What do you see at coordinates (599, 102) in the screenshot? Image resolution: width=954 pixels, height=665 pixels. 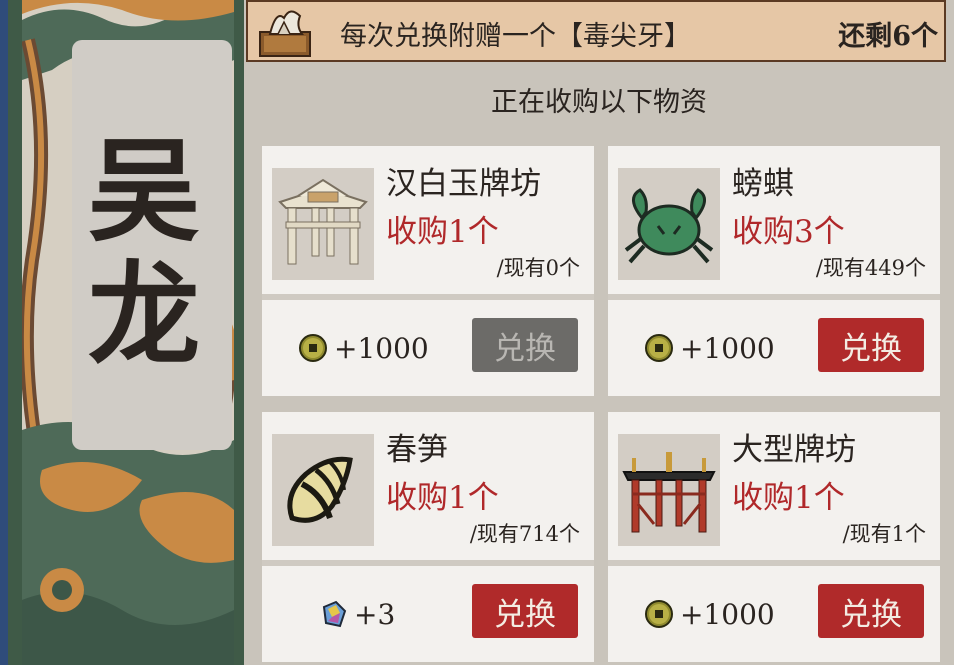 I see `section-heading: 正在收购以下物资` at bounding box center [599, 102].